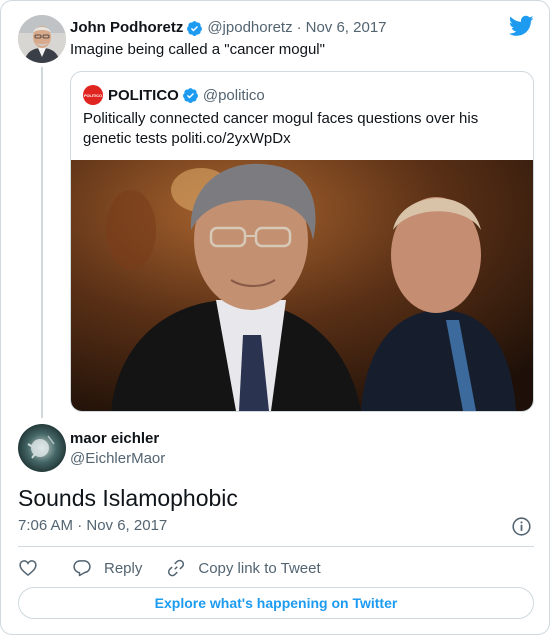  I want to click on author-handle: @jpodhoretz, so click(249, 28).